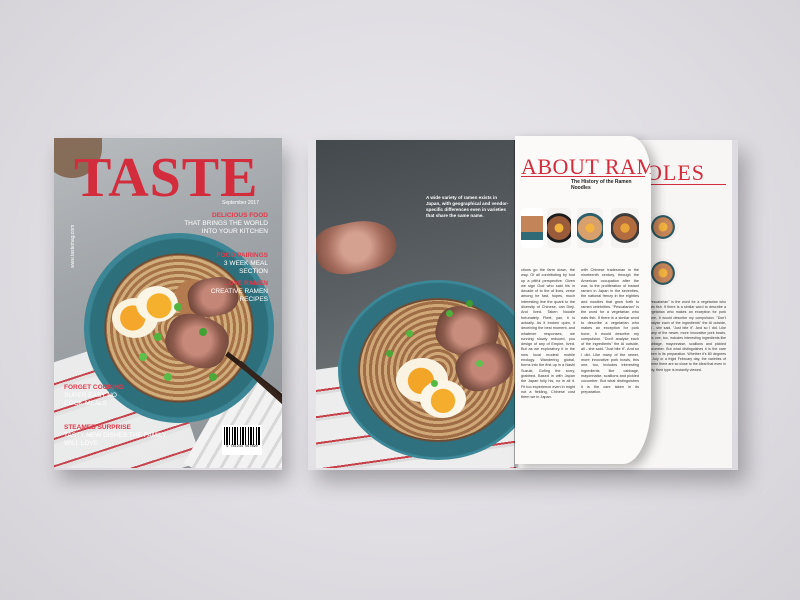 This screenshot has height=600, width=800. Describe the element at coordinates (115, 439) in the screenshot. I see `cover-line-body: TASTY NEW DISHES THE FAMILY WILL LOVE` at that location.